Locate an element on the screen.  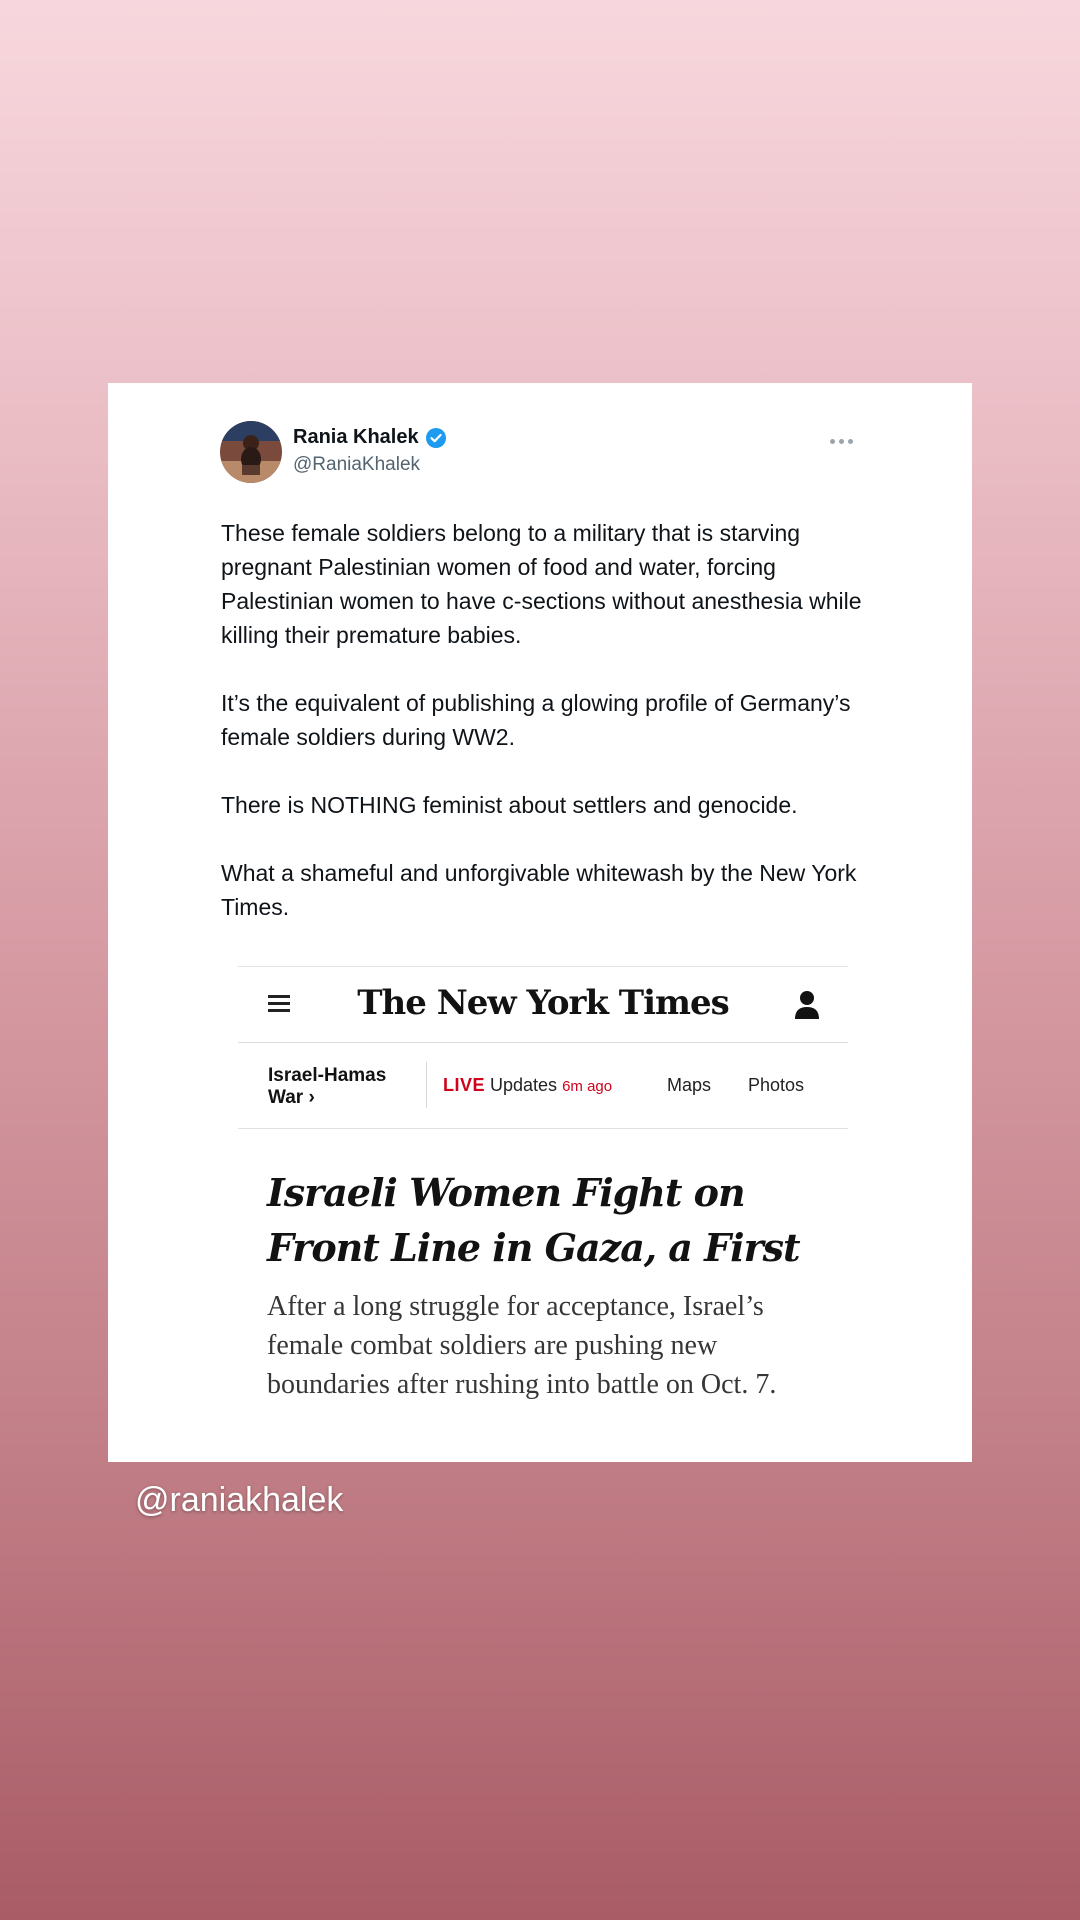
verified-badge-icon is located at coordinates (436, 438).